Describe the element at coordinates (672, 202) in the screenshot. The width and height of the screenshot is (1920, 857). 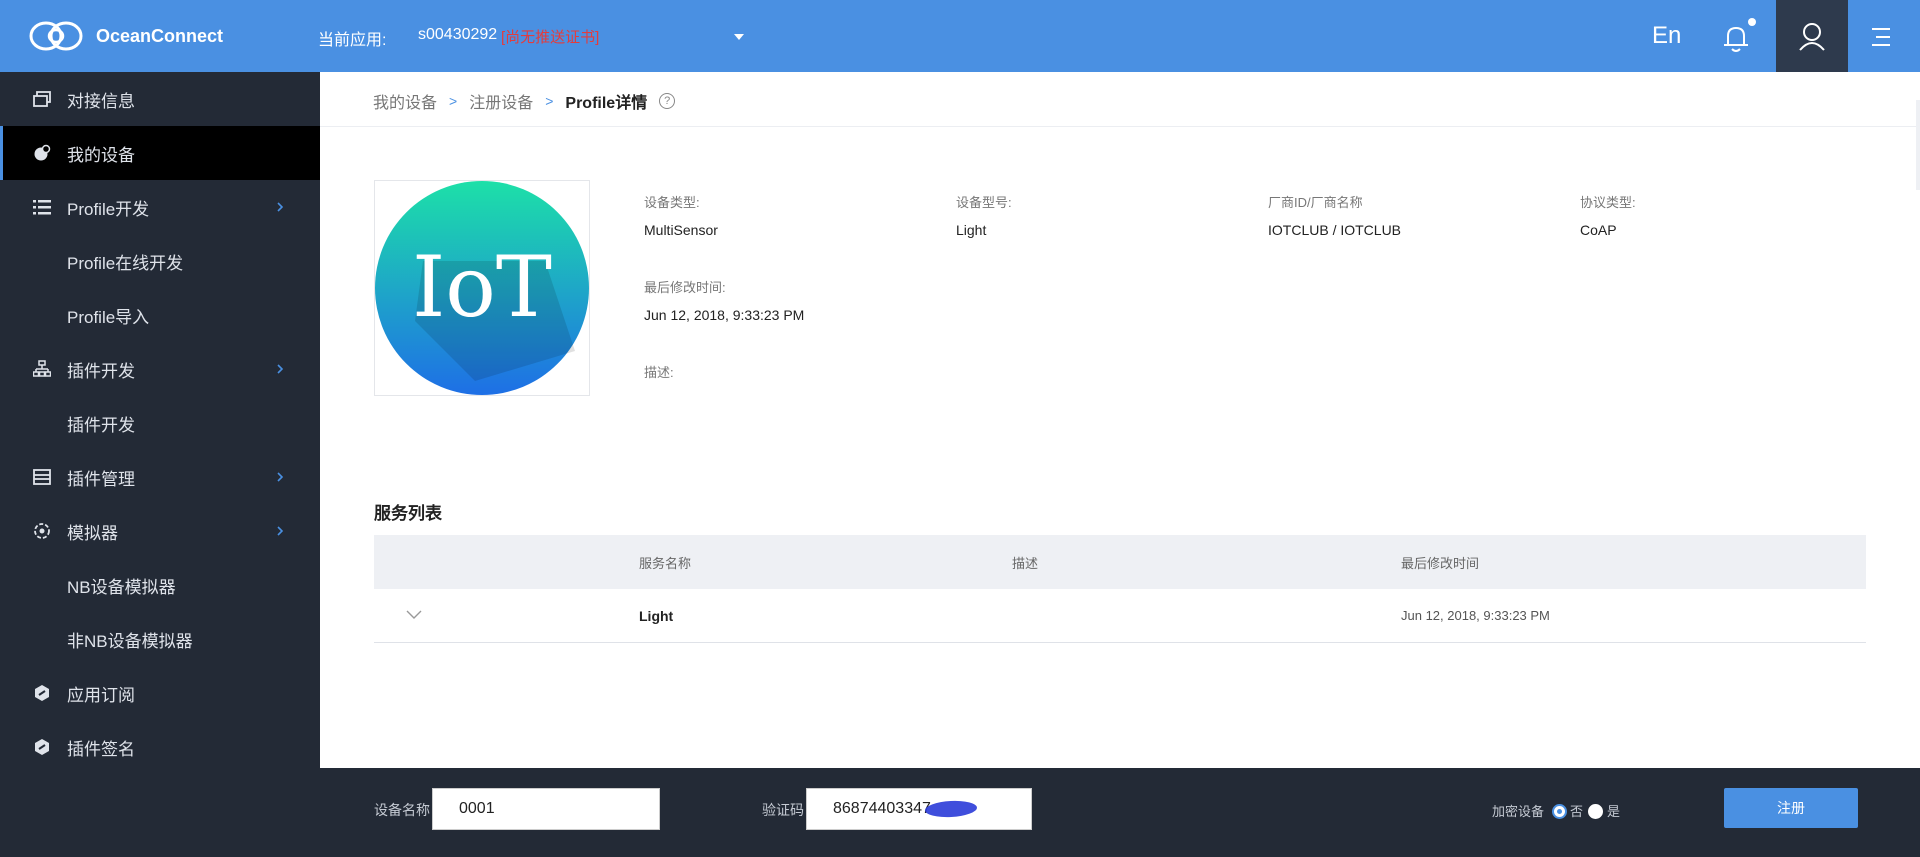
I see `device-type-label: 设备类型:` at that location.